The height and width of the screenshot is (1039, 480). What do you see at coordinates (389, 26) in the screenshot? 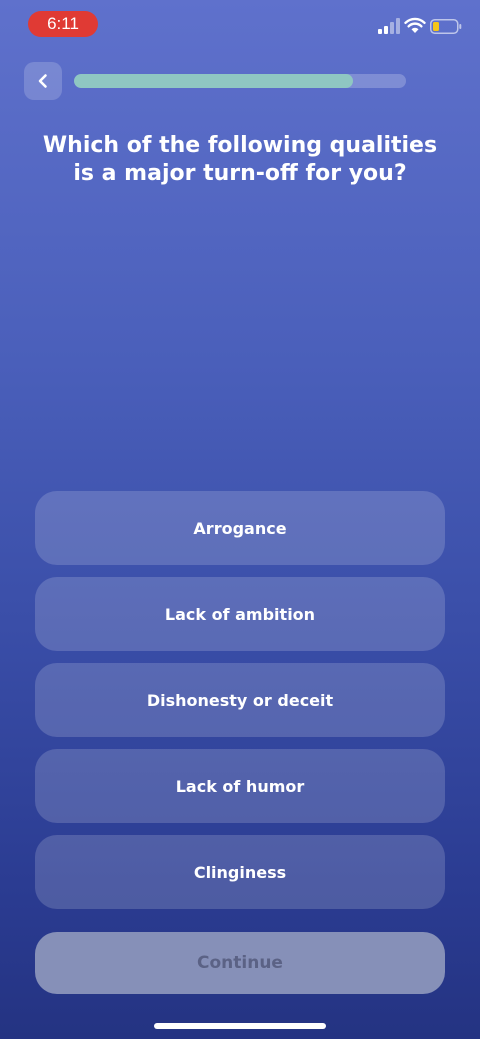
I see `signal-icon` at bounding box center [389, 26].